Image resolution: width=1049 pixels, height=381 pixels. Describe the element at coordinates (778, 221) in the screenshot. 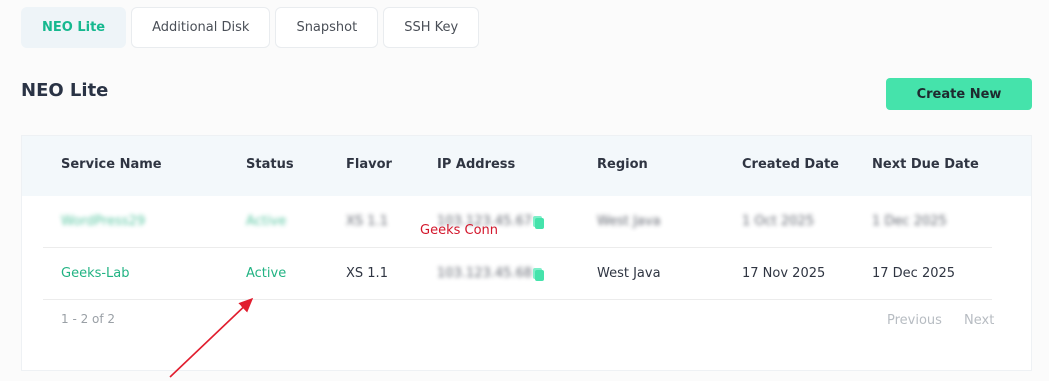

I see `created-date-text: 1 Oct 2025` at that location.